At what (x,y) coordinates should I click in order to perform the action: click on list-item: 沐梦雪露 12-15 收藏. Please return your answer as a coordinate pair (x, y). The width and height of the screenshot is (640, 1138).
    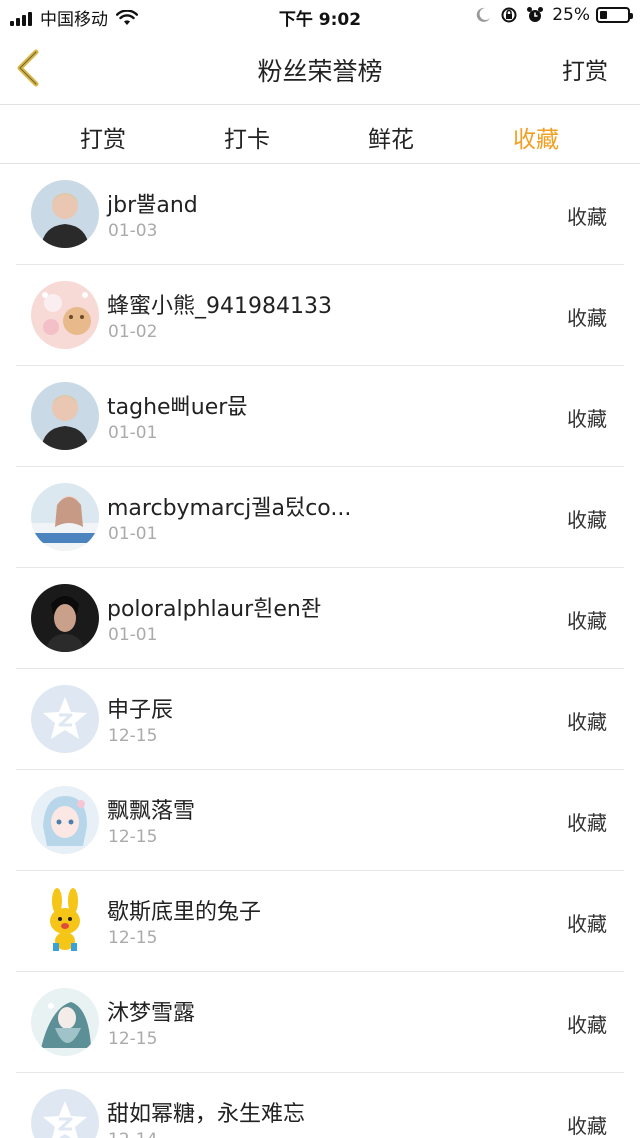
    Looking at the image, I should click on (320, 1022).